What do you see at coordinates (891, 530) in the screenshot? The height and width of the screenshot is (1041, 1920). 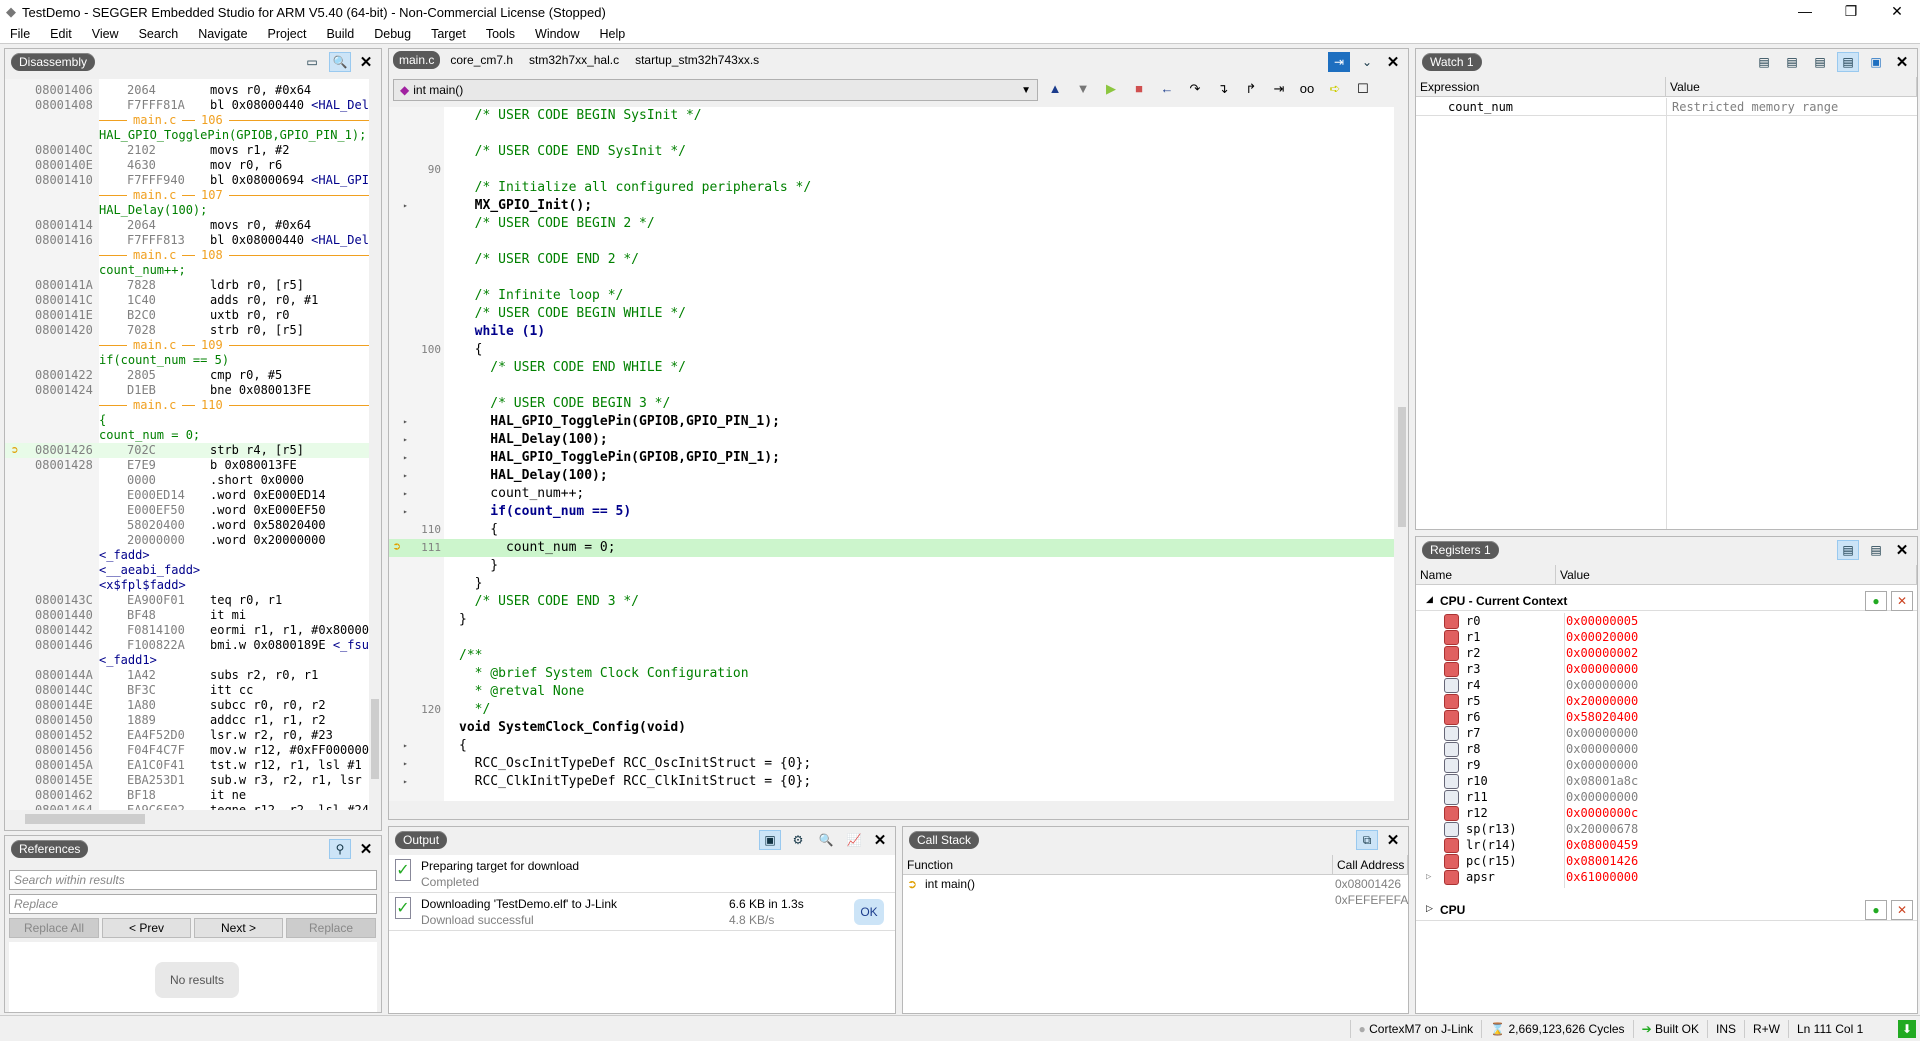 I see `code-line: 110 {` at bounding box center [891, 530].